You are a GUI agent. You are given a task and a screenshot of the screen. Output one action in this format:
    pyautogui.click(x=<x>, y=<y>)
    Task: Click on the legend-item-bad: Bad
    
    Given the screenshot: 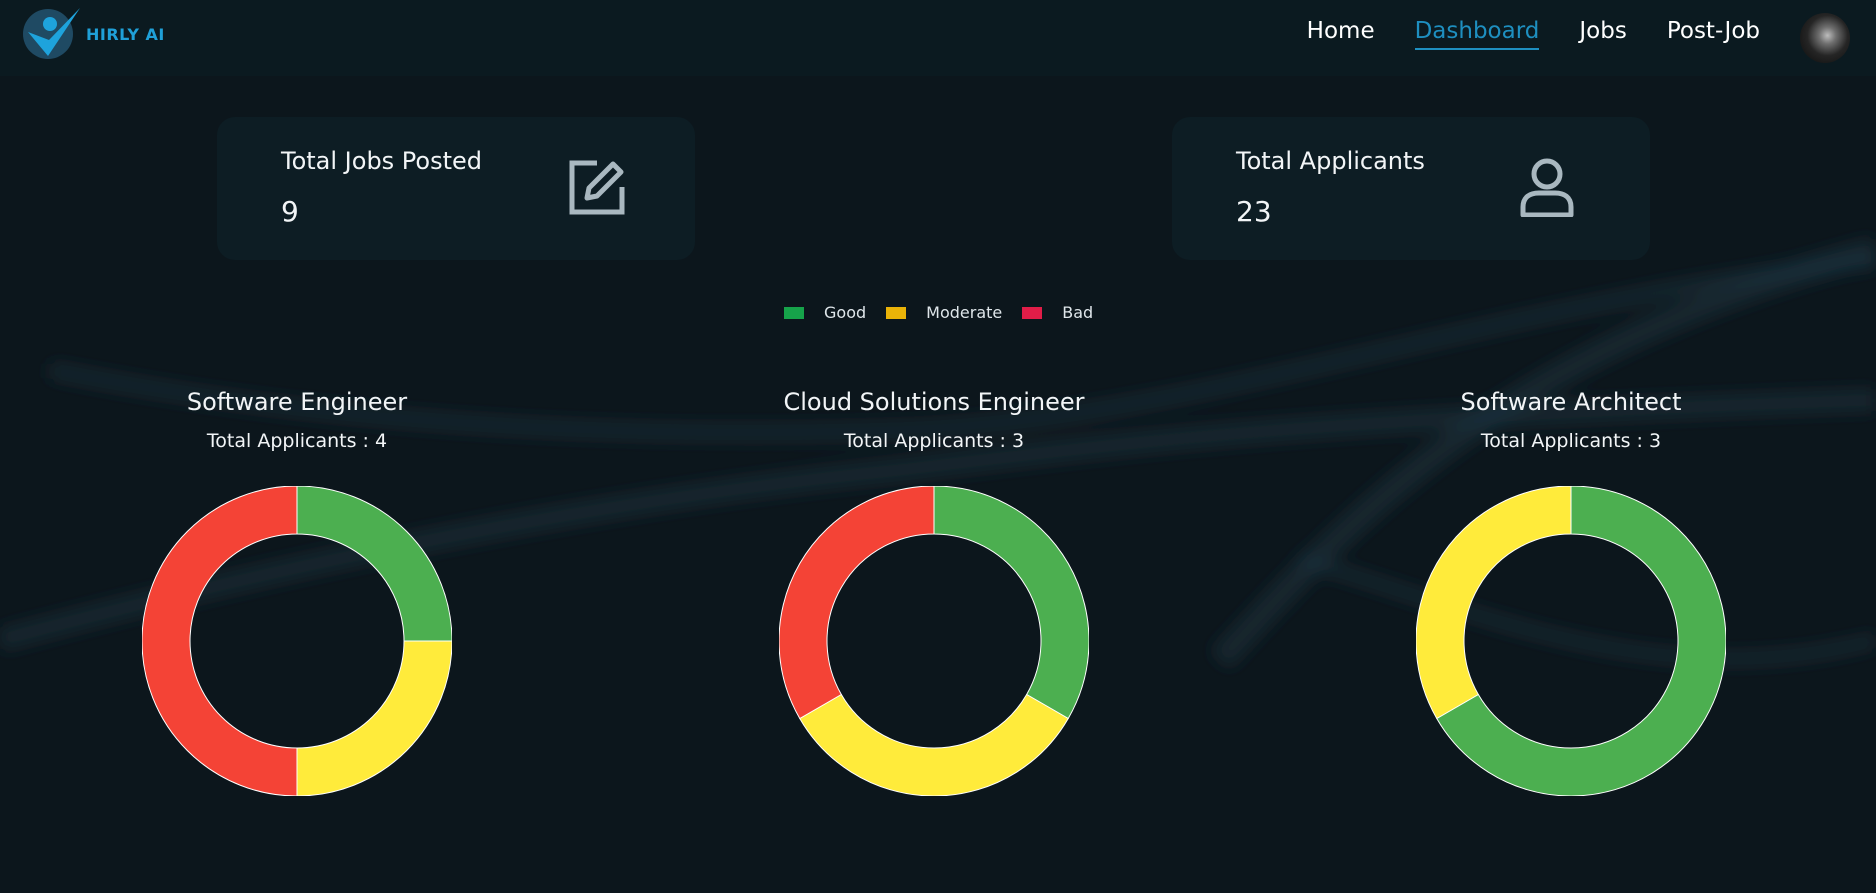 What is the action you would take?
    pyautogui.click(x=1057, y=312)
    